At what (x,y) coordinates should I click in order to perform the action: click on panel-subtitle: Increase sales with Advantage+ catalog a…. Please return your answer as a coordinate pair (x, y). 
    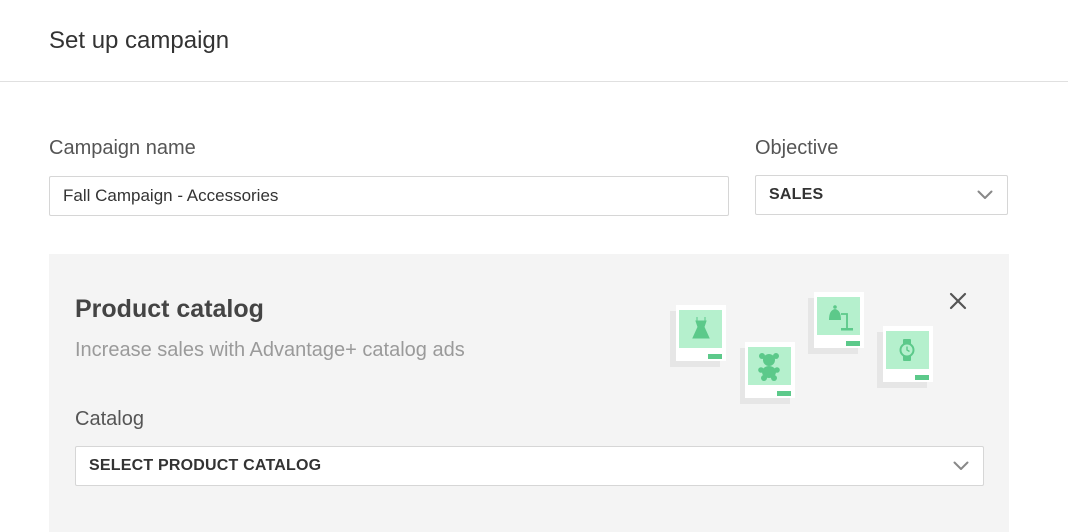
    Looking at the image, I should click on (270, 350).